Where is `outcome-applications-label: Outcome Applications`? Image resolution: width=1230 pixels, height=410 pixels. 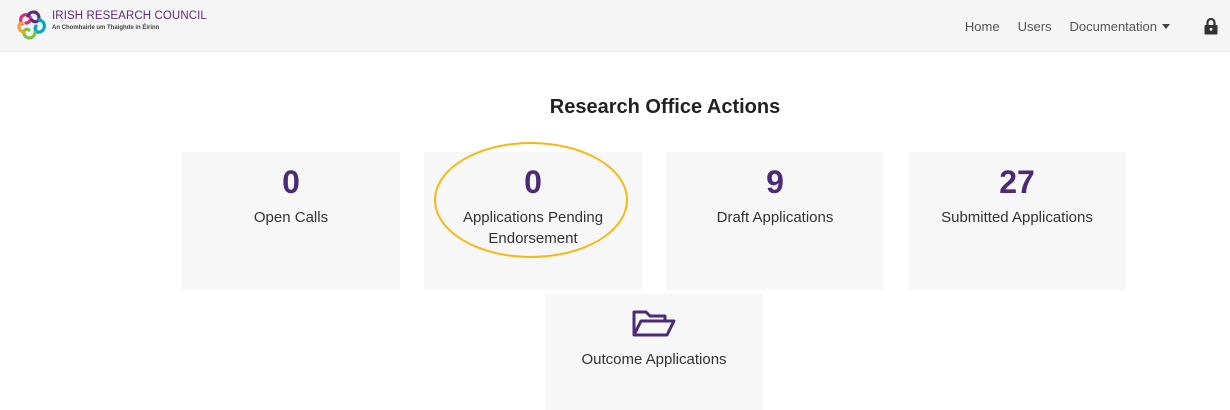 outcome-applications-label: Outcome Applications is located at coordinates (654, 359).